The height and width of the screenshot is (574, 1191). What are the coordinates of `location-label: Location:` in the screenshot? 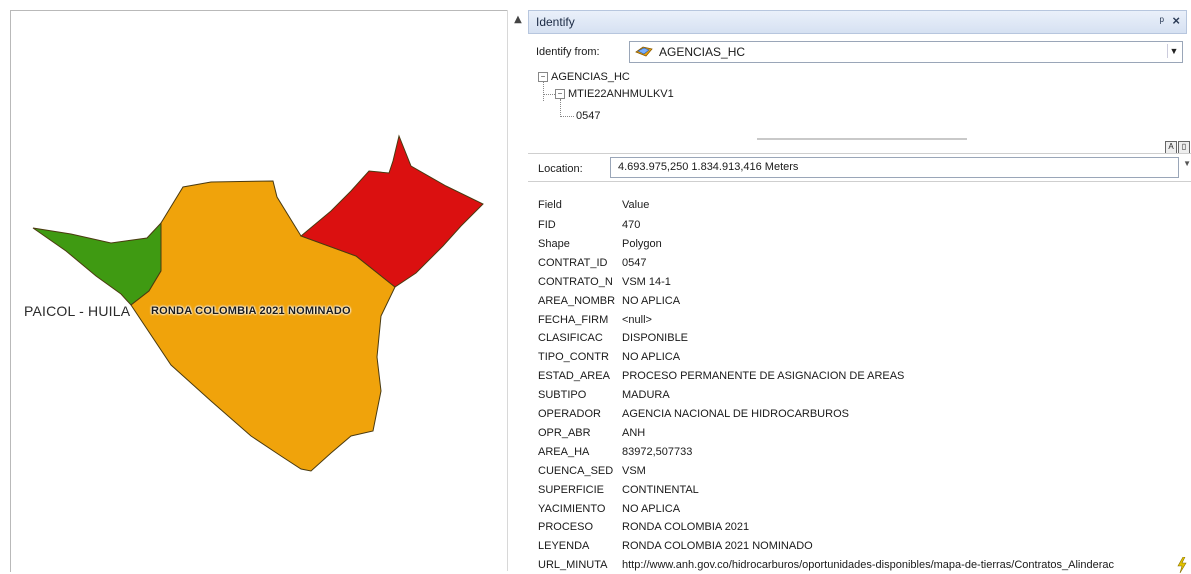 It's located at (560, 169).